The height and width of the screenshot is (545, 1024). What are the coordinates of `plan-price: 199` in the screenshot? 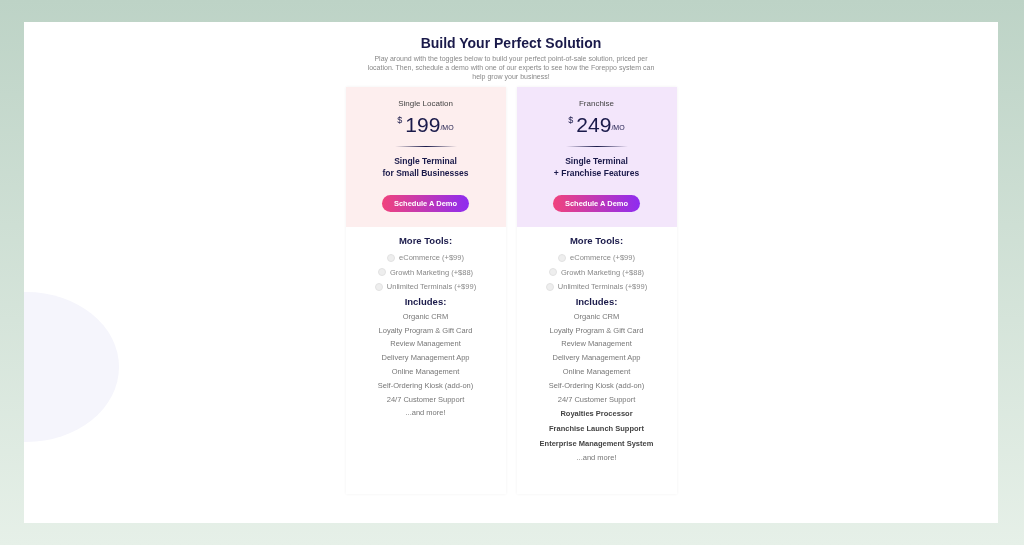 It's located at (423, 125).